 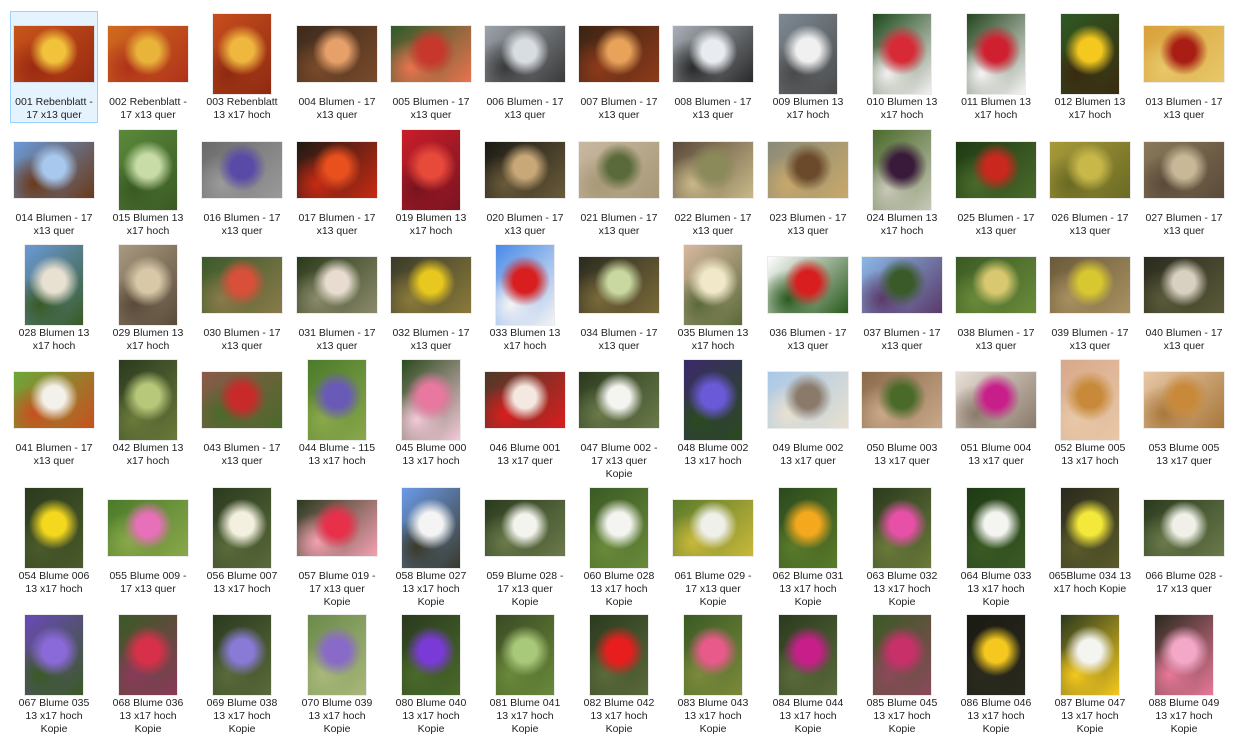 What do you see at coordinates (54, 674) in the screenshot?
I see `file-item: 067 Blume 035 13 x17 hoch Kopie` at bounding box center [54, 674].